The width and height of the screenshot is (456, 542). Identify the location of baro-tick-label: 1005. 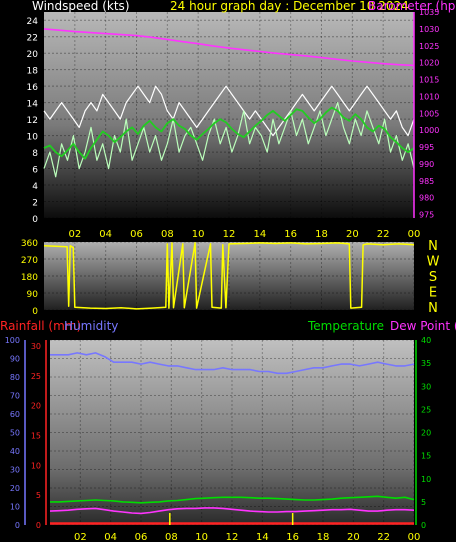
(429, 113).